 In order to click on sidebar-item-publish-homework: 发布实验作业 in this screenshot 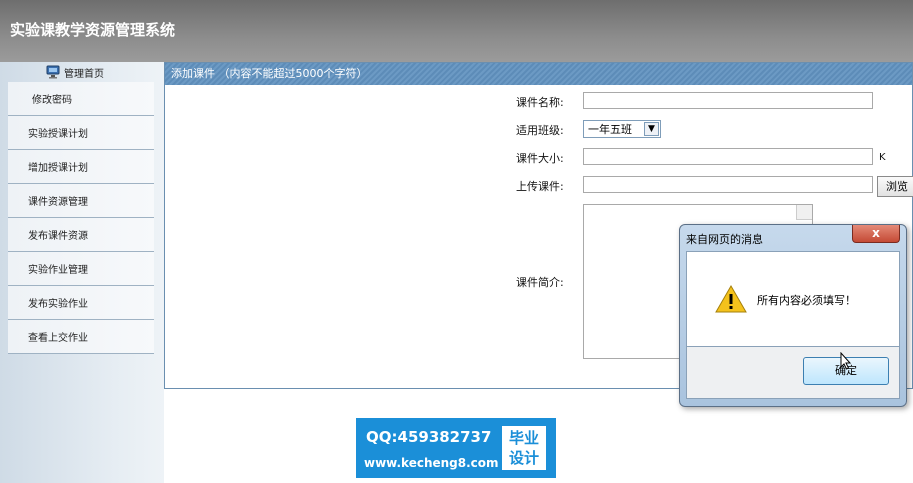, I will do `click(81, 303)`.